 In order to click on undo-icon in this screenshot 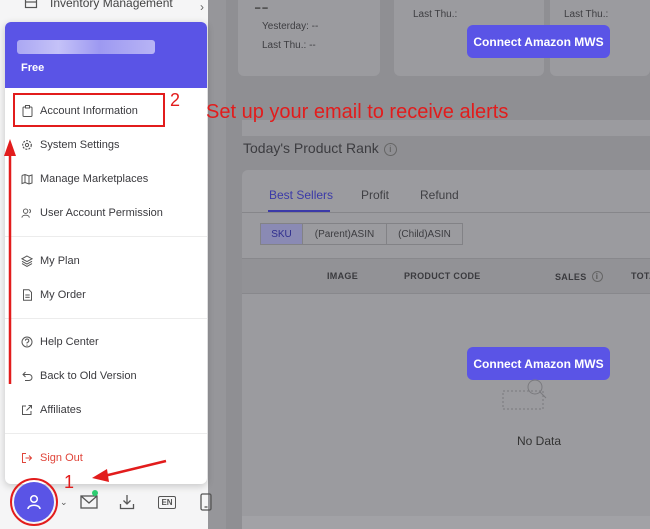, I will do `click(27, 376)`.